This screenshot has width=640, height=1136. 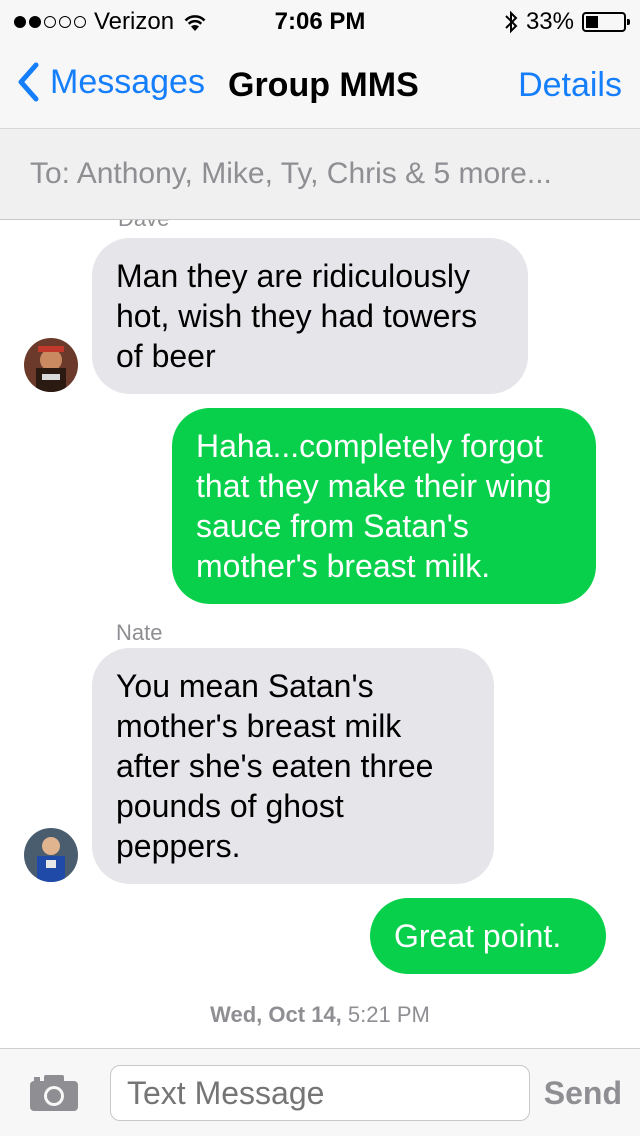 What do you see at coordinates (127, 81) in the screenshot?
I see `back-label: Messages` at bounding box center [127, 81].